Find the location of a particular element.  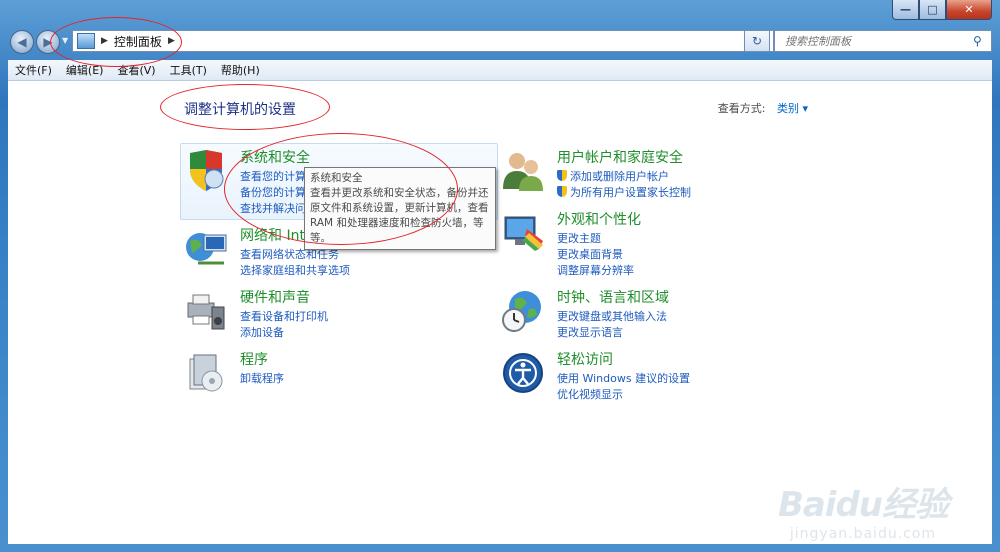

category-link: 调整屏幕分辨率 is located at coordinates (595, 270).